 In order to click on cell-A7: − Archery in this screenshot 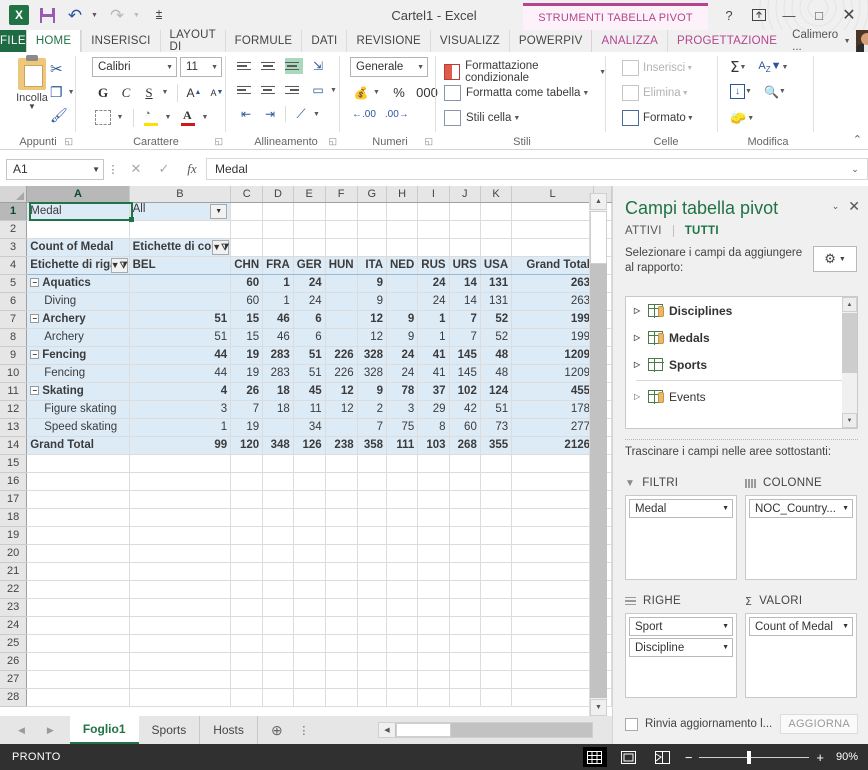, I will do `click(78, 319)`.